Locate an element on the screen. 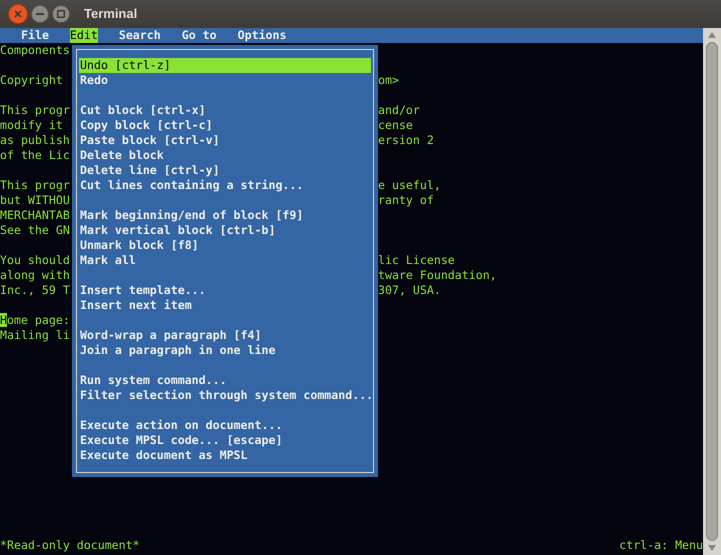 The height and width of the screenshot is (555, 721). menu-item: Unmark block [f8] is located at coordinates (225, 245).